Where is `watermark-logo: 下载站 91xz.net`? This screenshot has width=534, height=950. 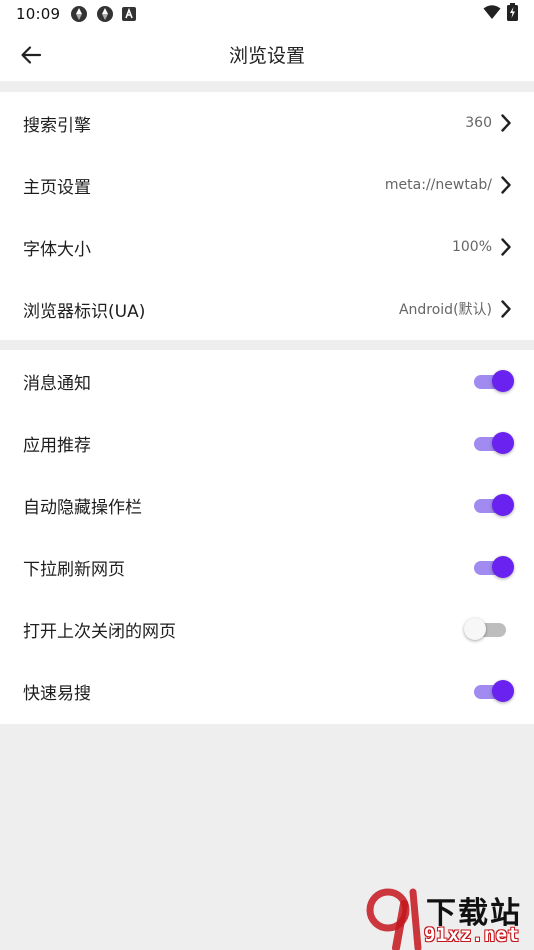 watermark-logo: 下载站 91xz.net is located at coordinates (446, 917).